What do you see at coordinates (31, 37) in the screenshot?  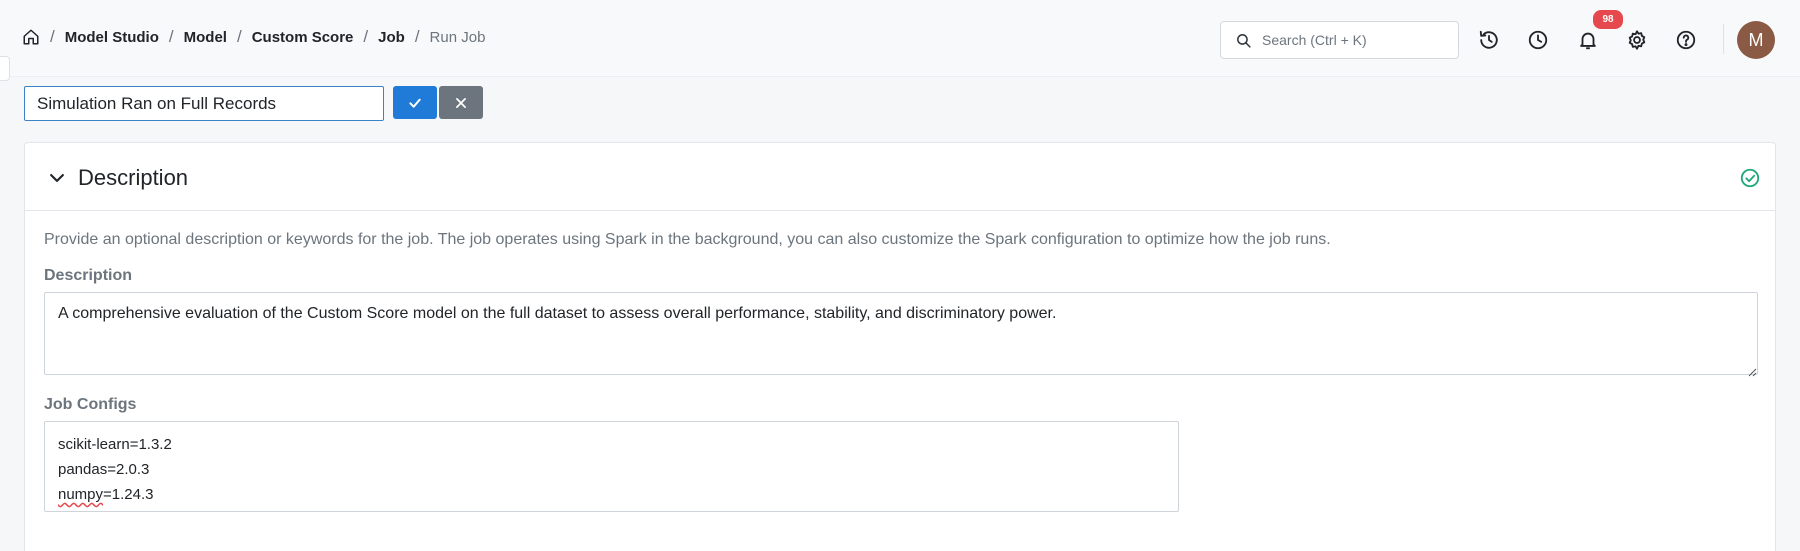 I see `home-icon` at bounding box center [31, 37].